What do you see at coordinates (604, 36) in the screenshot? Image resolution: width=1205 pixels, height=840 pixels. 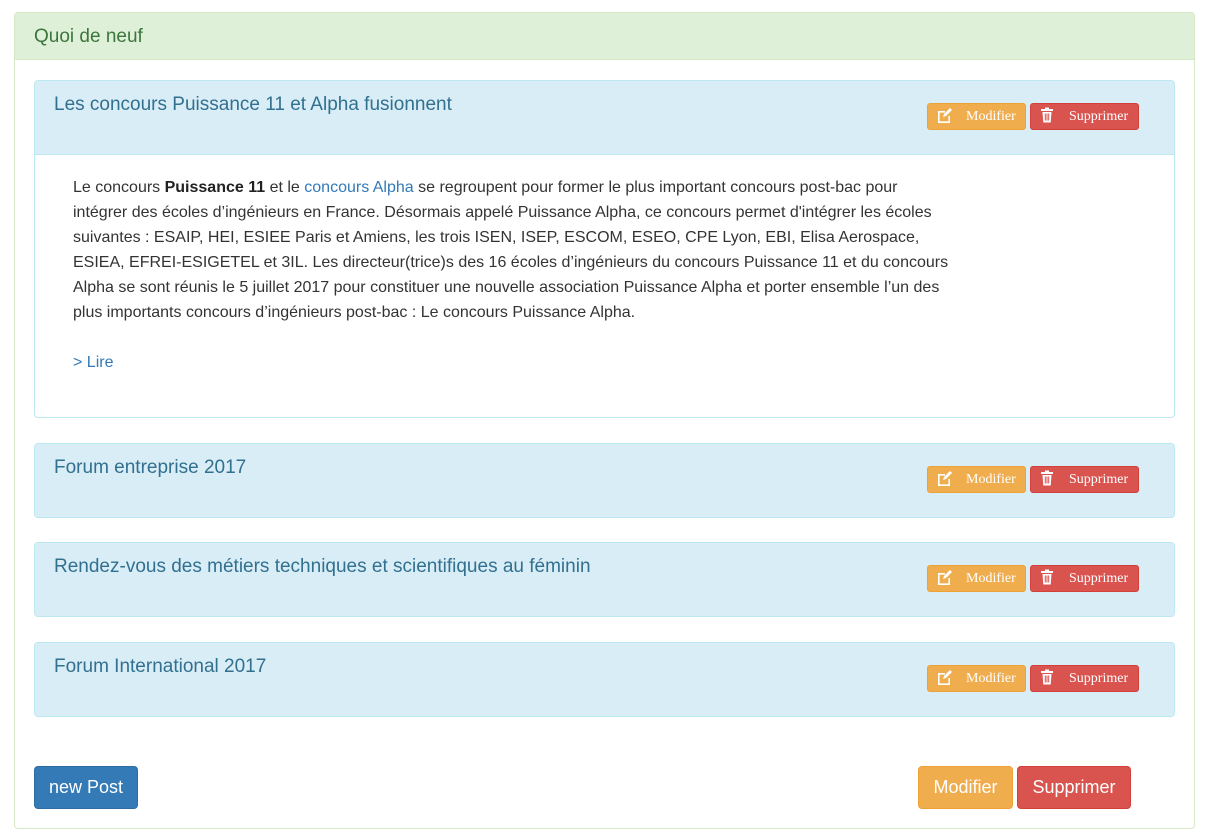 I see `panel-title: Quoi de neuf` at bounding box center [604, 36].